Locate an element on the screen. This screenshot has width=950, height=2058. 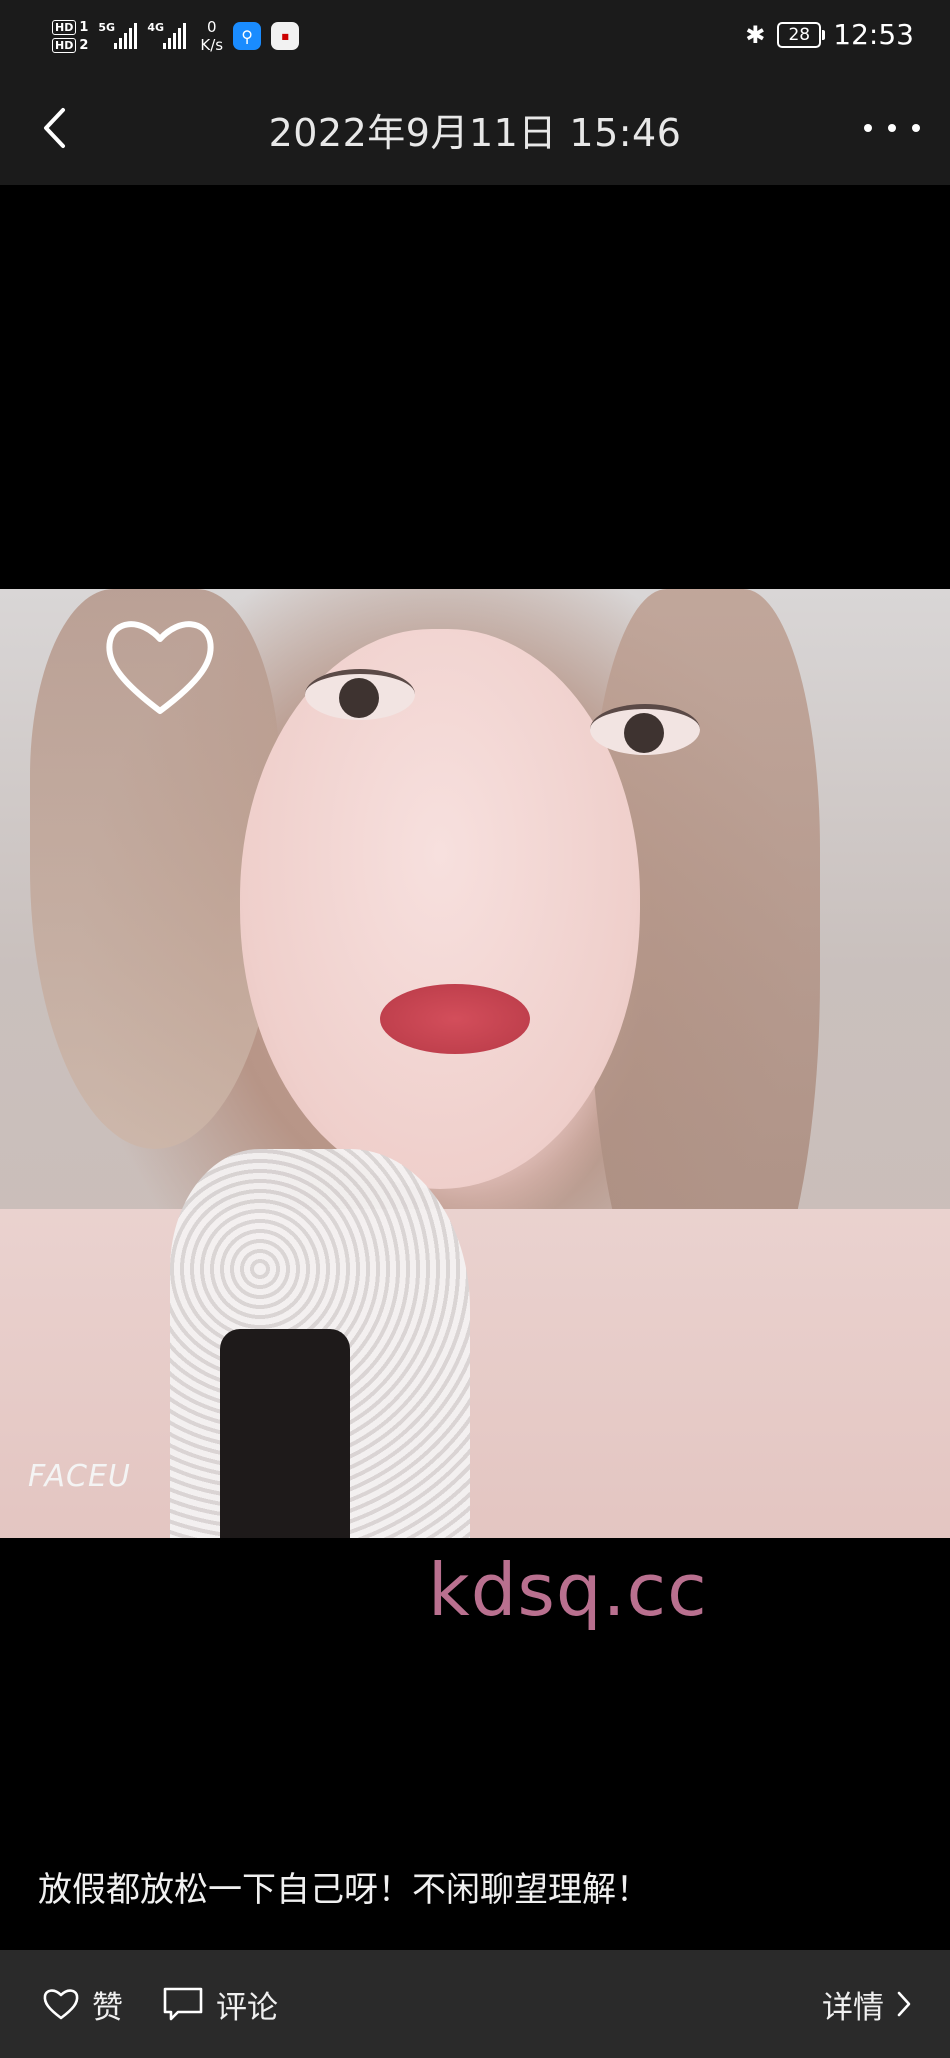
clock: 12:53 is located at coordinates (873, 34).